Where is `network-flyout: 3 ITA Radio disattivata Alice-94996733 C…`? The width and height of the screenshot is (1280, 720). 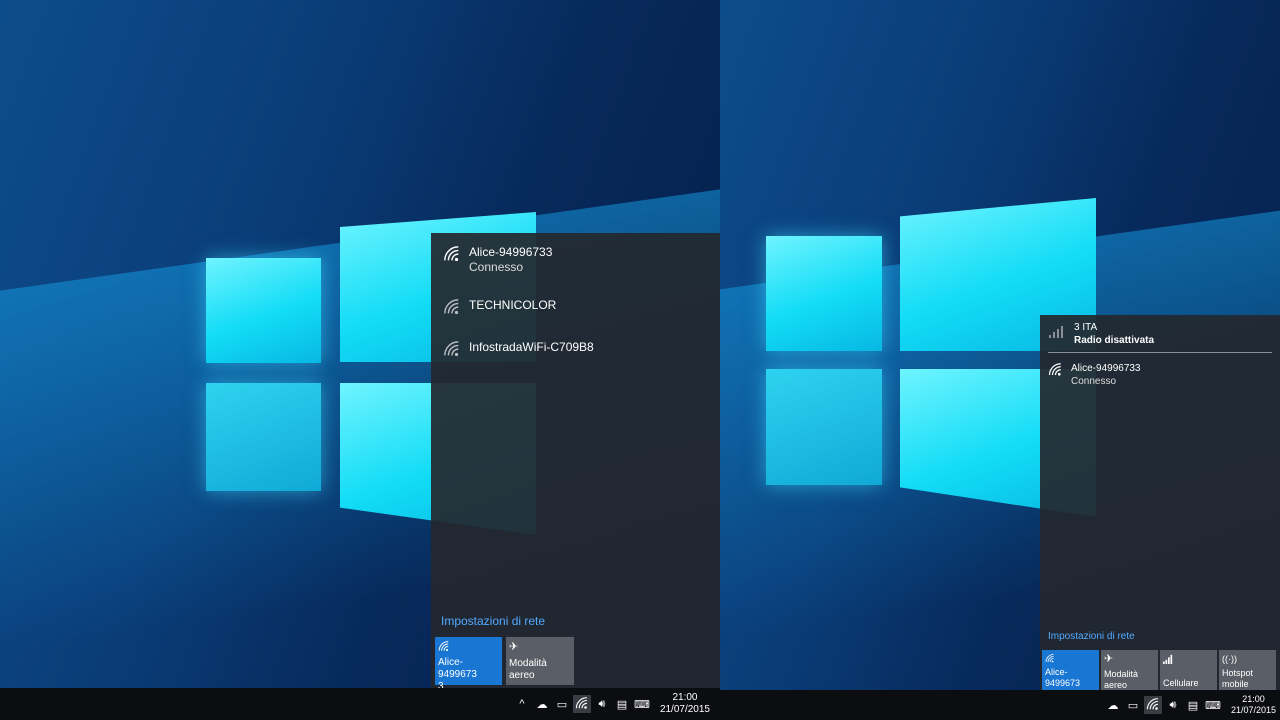 network-flyout: 3 ITA Radio disattivata Alice-94996733 C… is located at coordinates (1160, 507).